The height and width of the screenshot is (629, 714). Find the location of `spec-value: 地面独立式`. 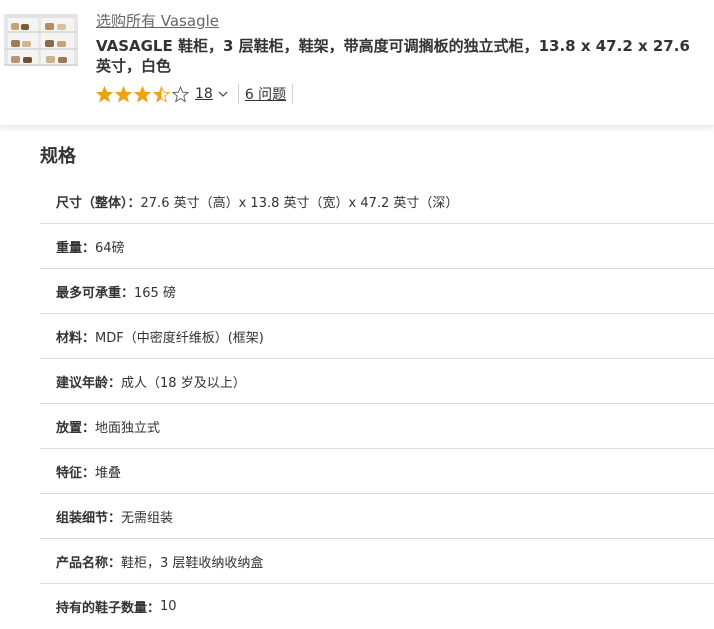

spec-value: 地面独立式 is located at coordinates (128, 428).